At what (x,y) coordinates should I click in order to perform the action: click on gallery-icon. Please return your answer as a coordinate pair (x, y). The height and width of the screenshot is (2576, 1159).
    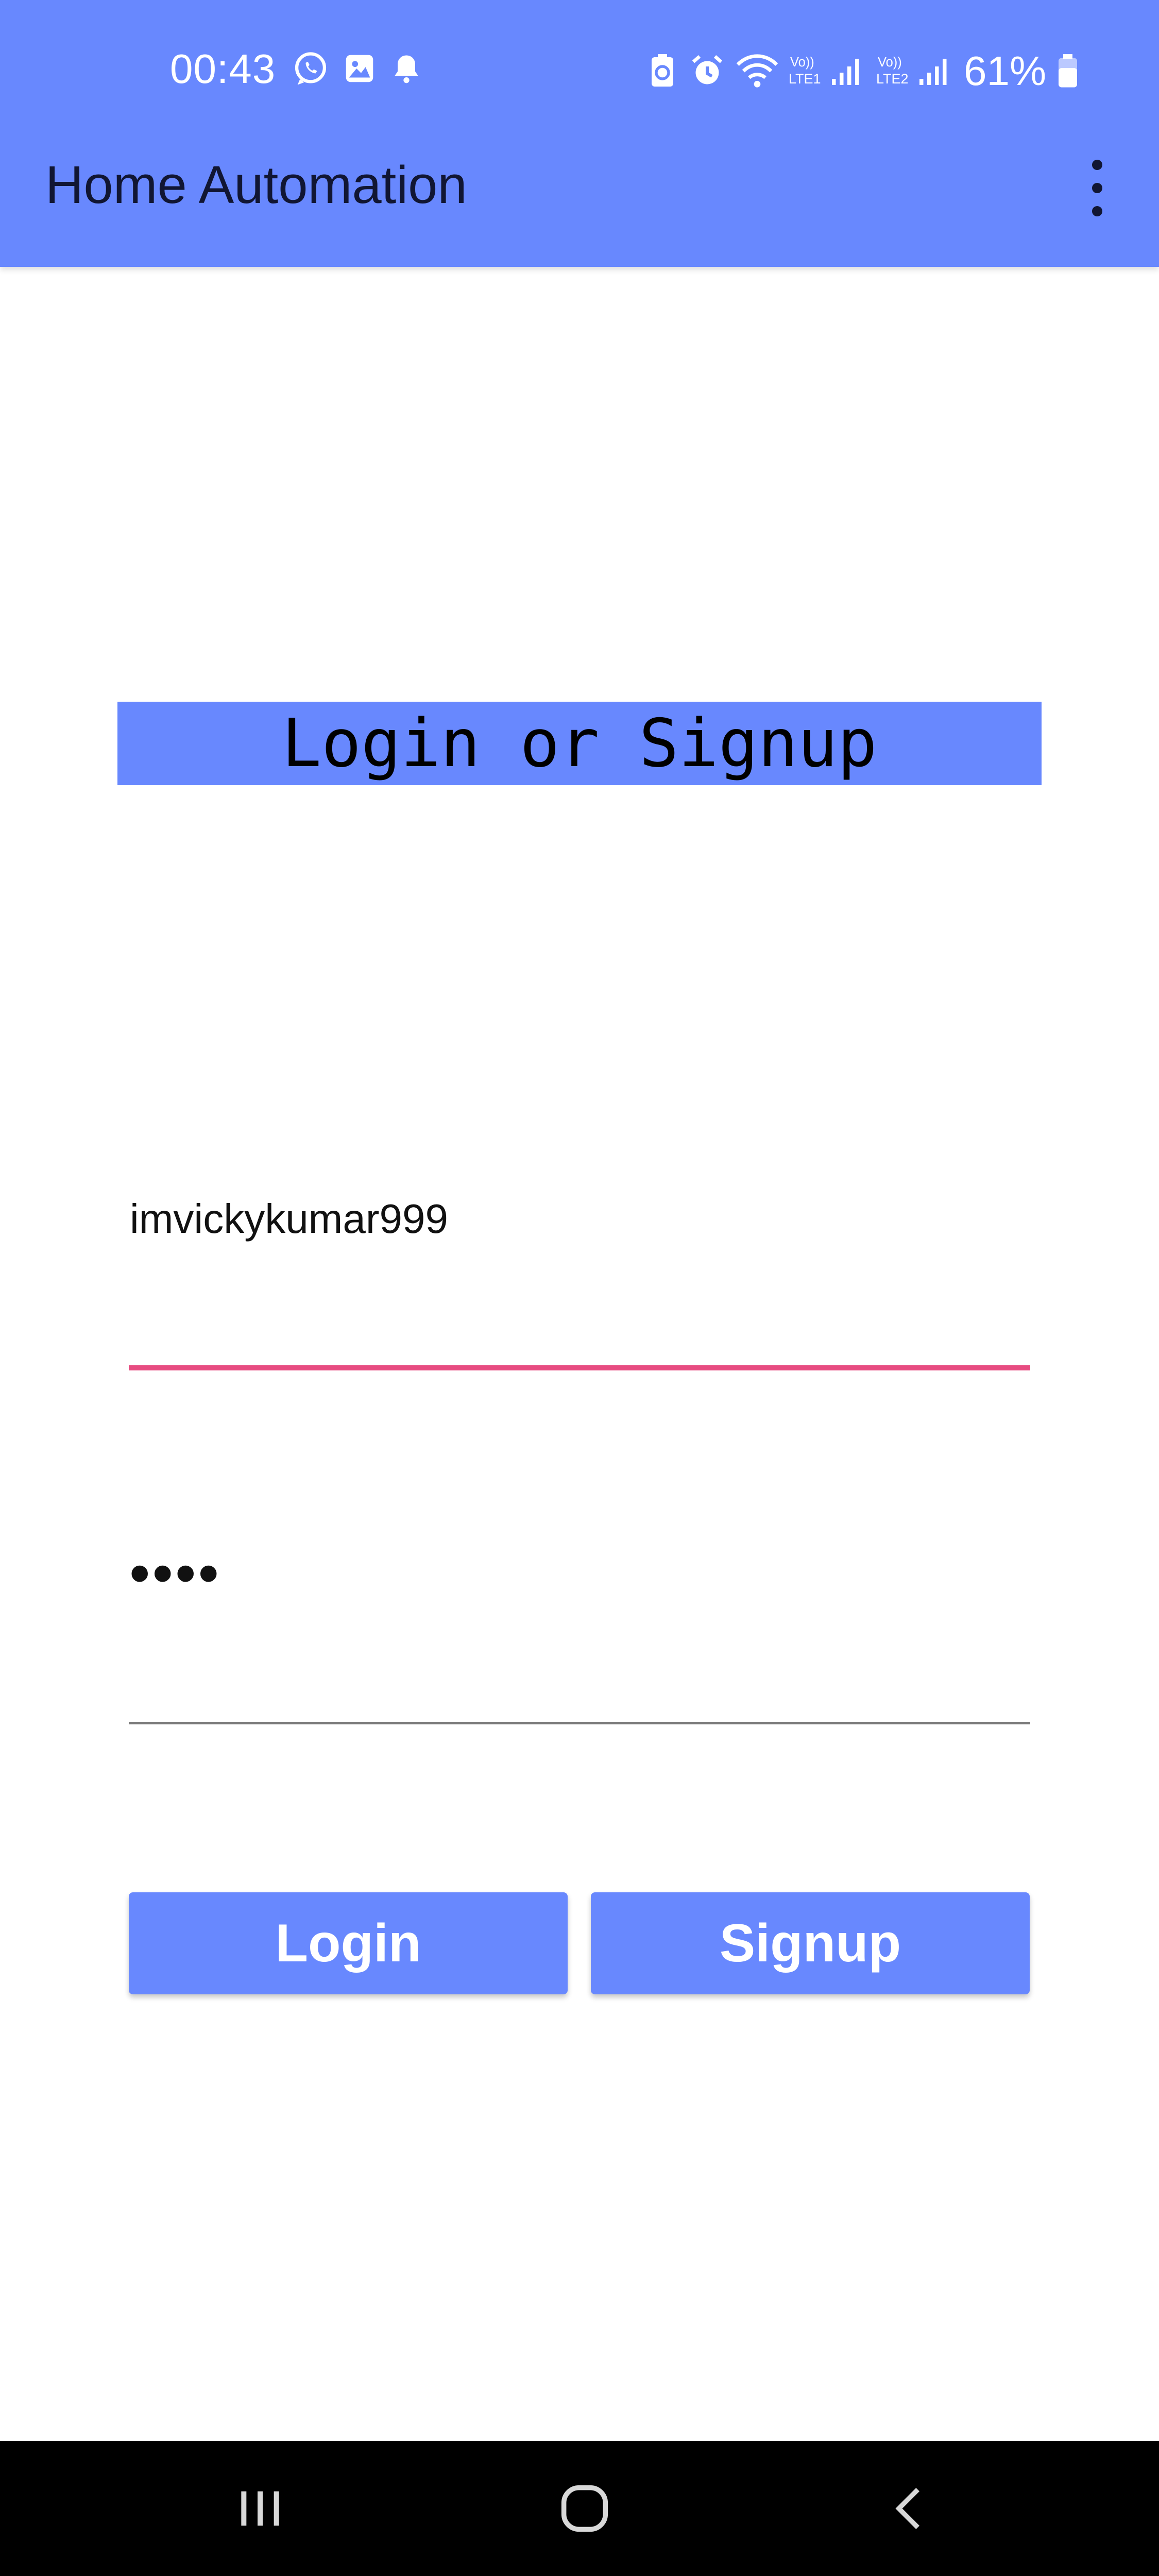
    Looking at the image, I should click on (359, 68).